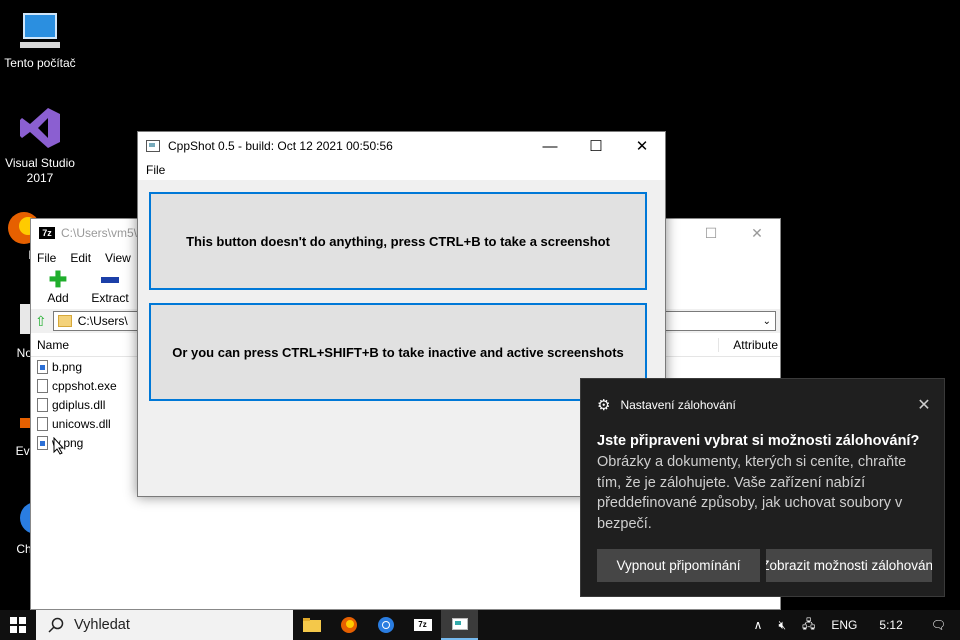 This screenshot has height=640, width=960. I want to click on taskbar-7zip: 7z, so click(422, 625).